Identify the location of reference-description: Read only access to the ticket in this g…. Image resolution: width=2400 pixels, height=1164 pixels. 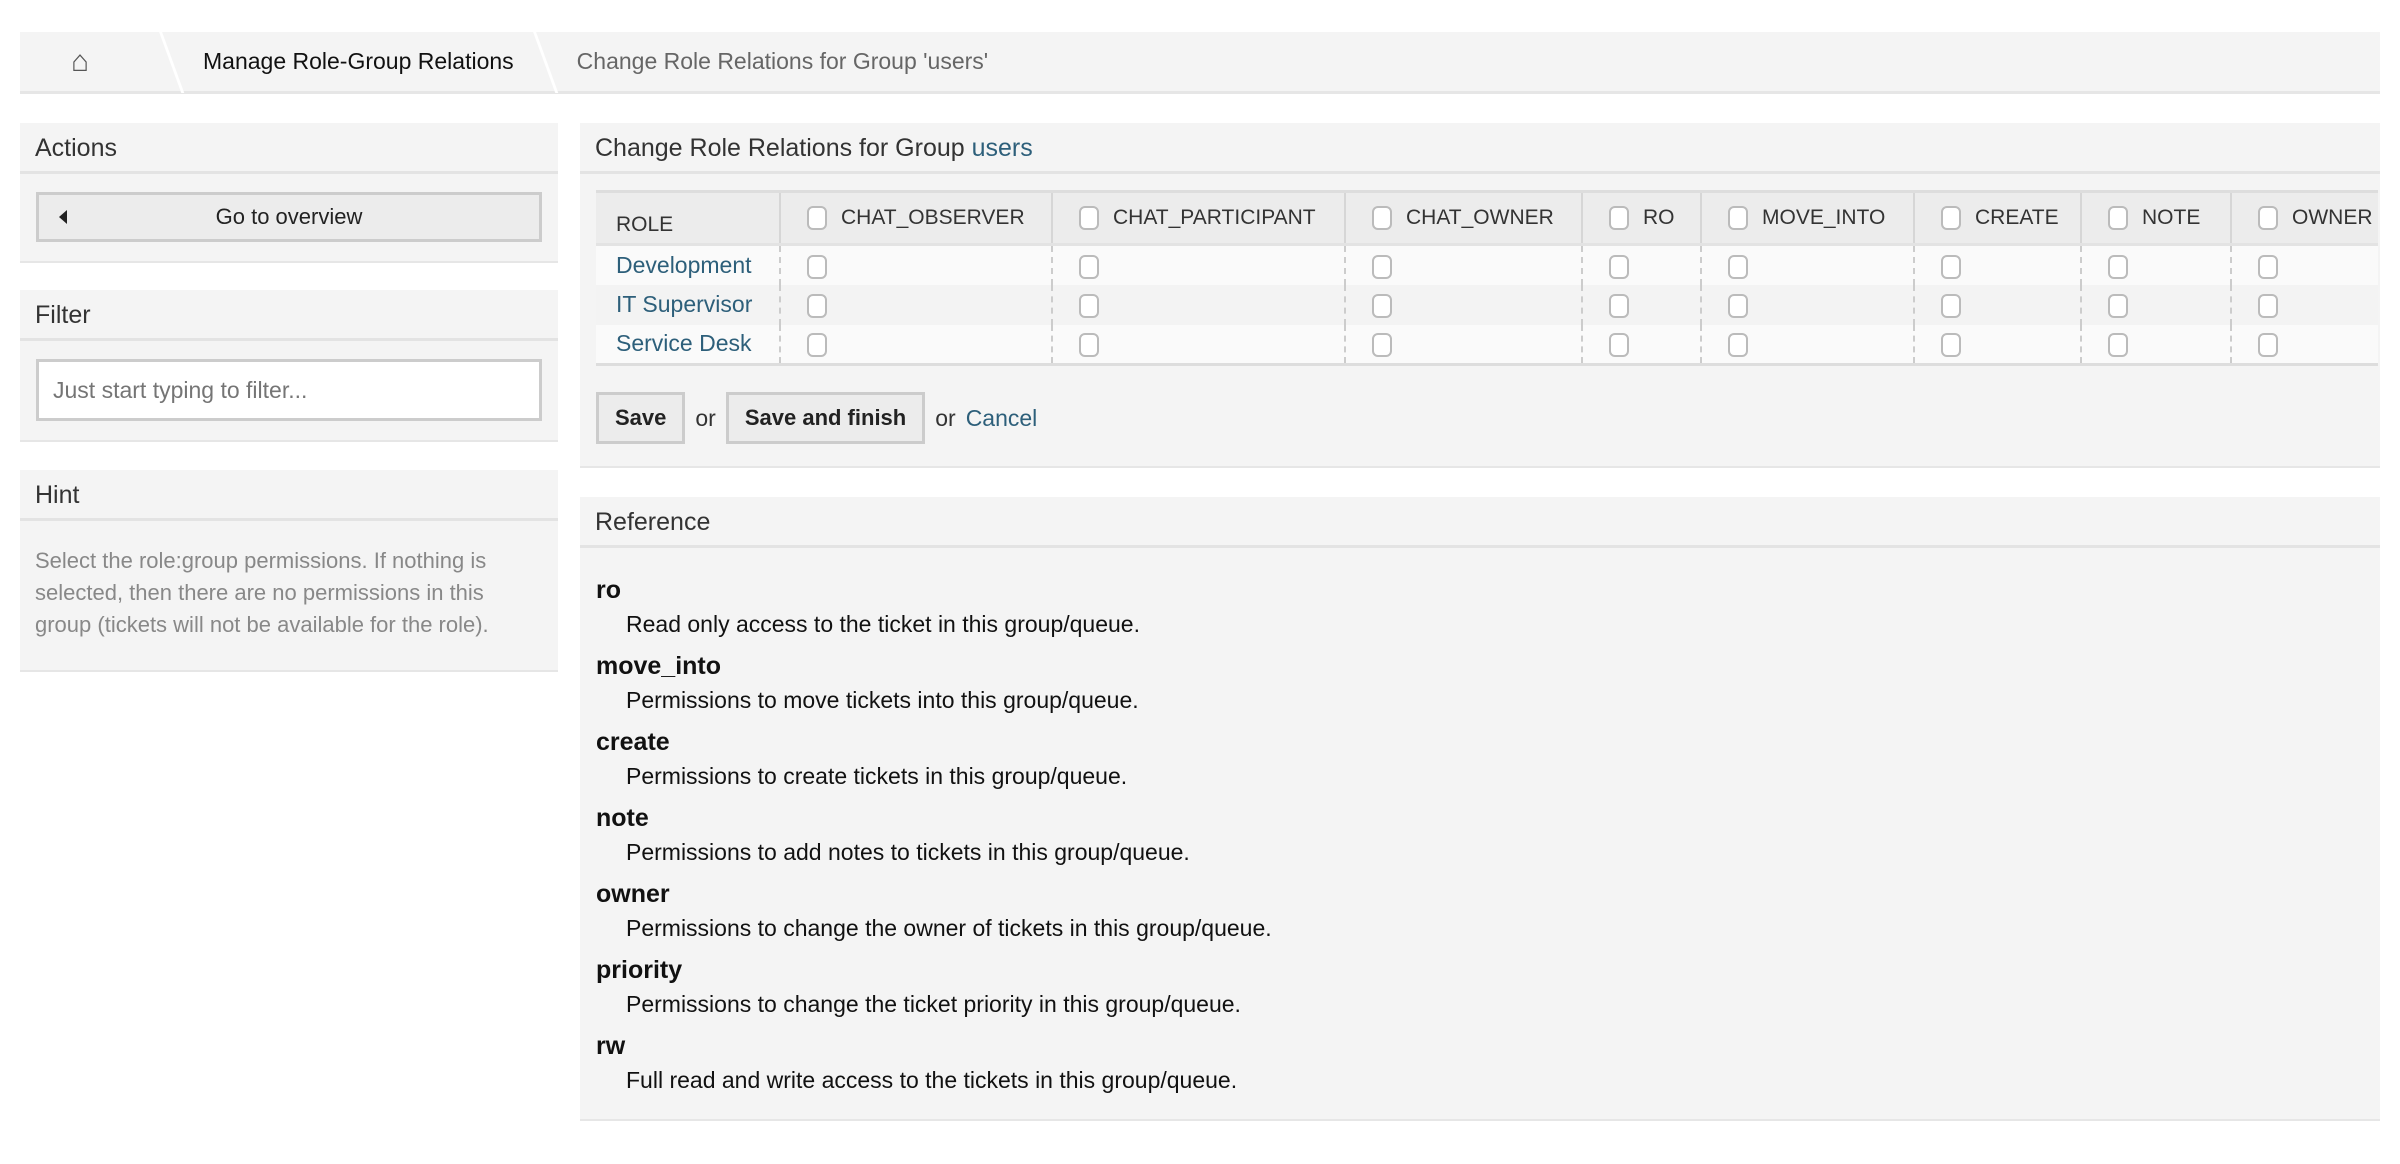
(883, 624).